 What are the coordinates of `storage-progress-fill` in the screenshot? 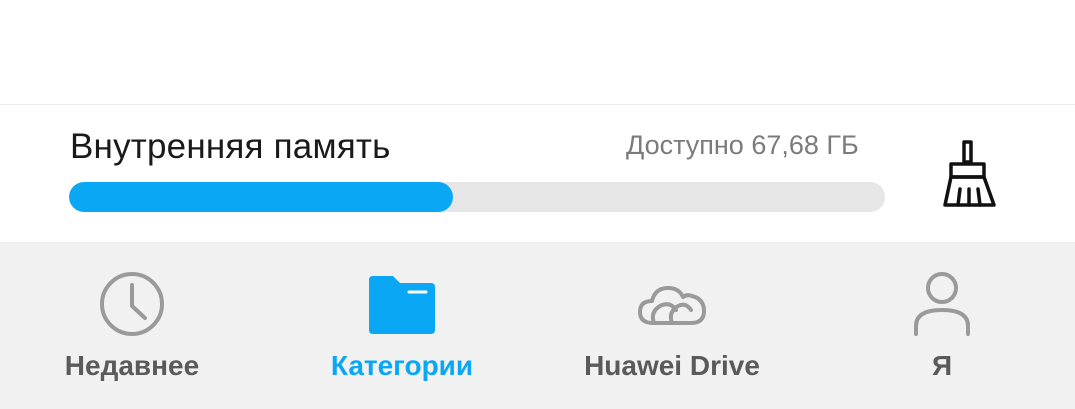 It's located at (261, 197).